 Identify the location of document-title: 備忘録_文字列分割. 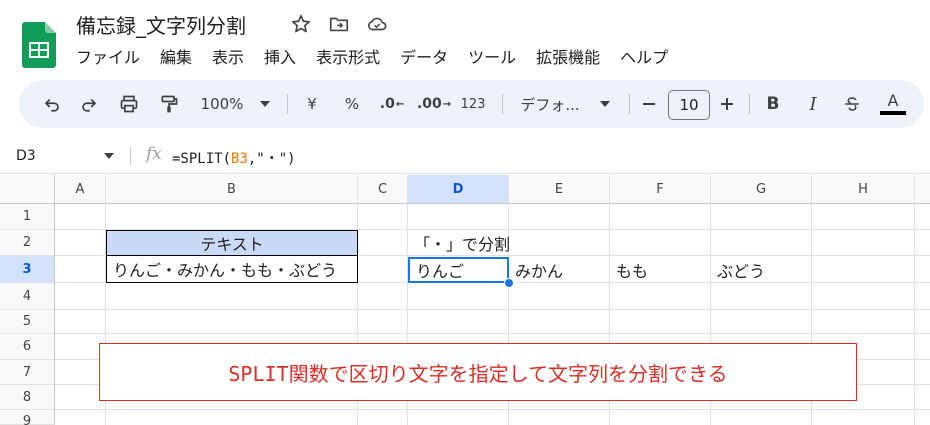
(161, 24).